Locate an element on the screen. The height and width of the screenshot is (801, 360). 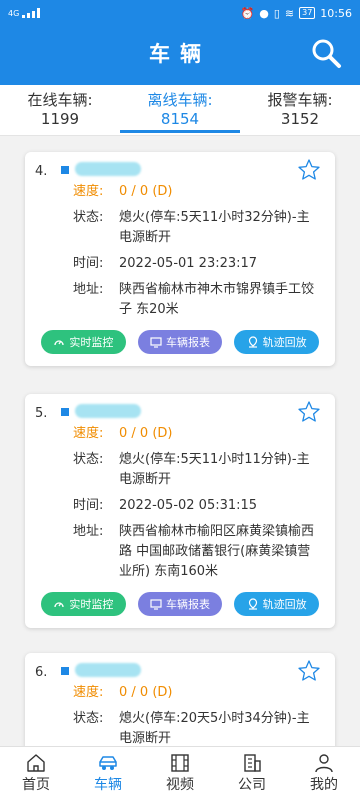
wifi-icon: ≋ is located at coordinates (289, 13).